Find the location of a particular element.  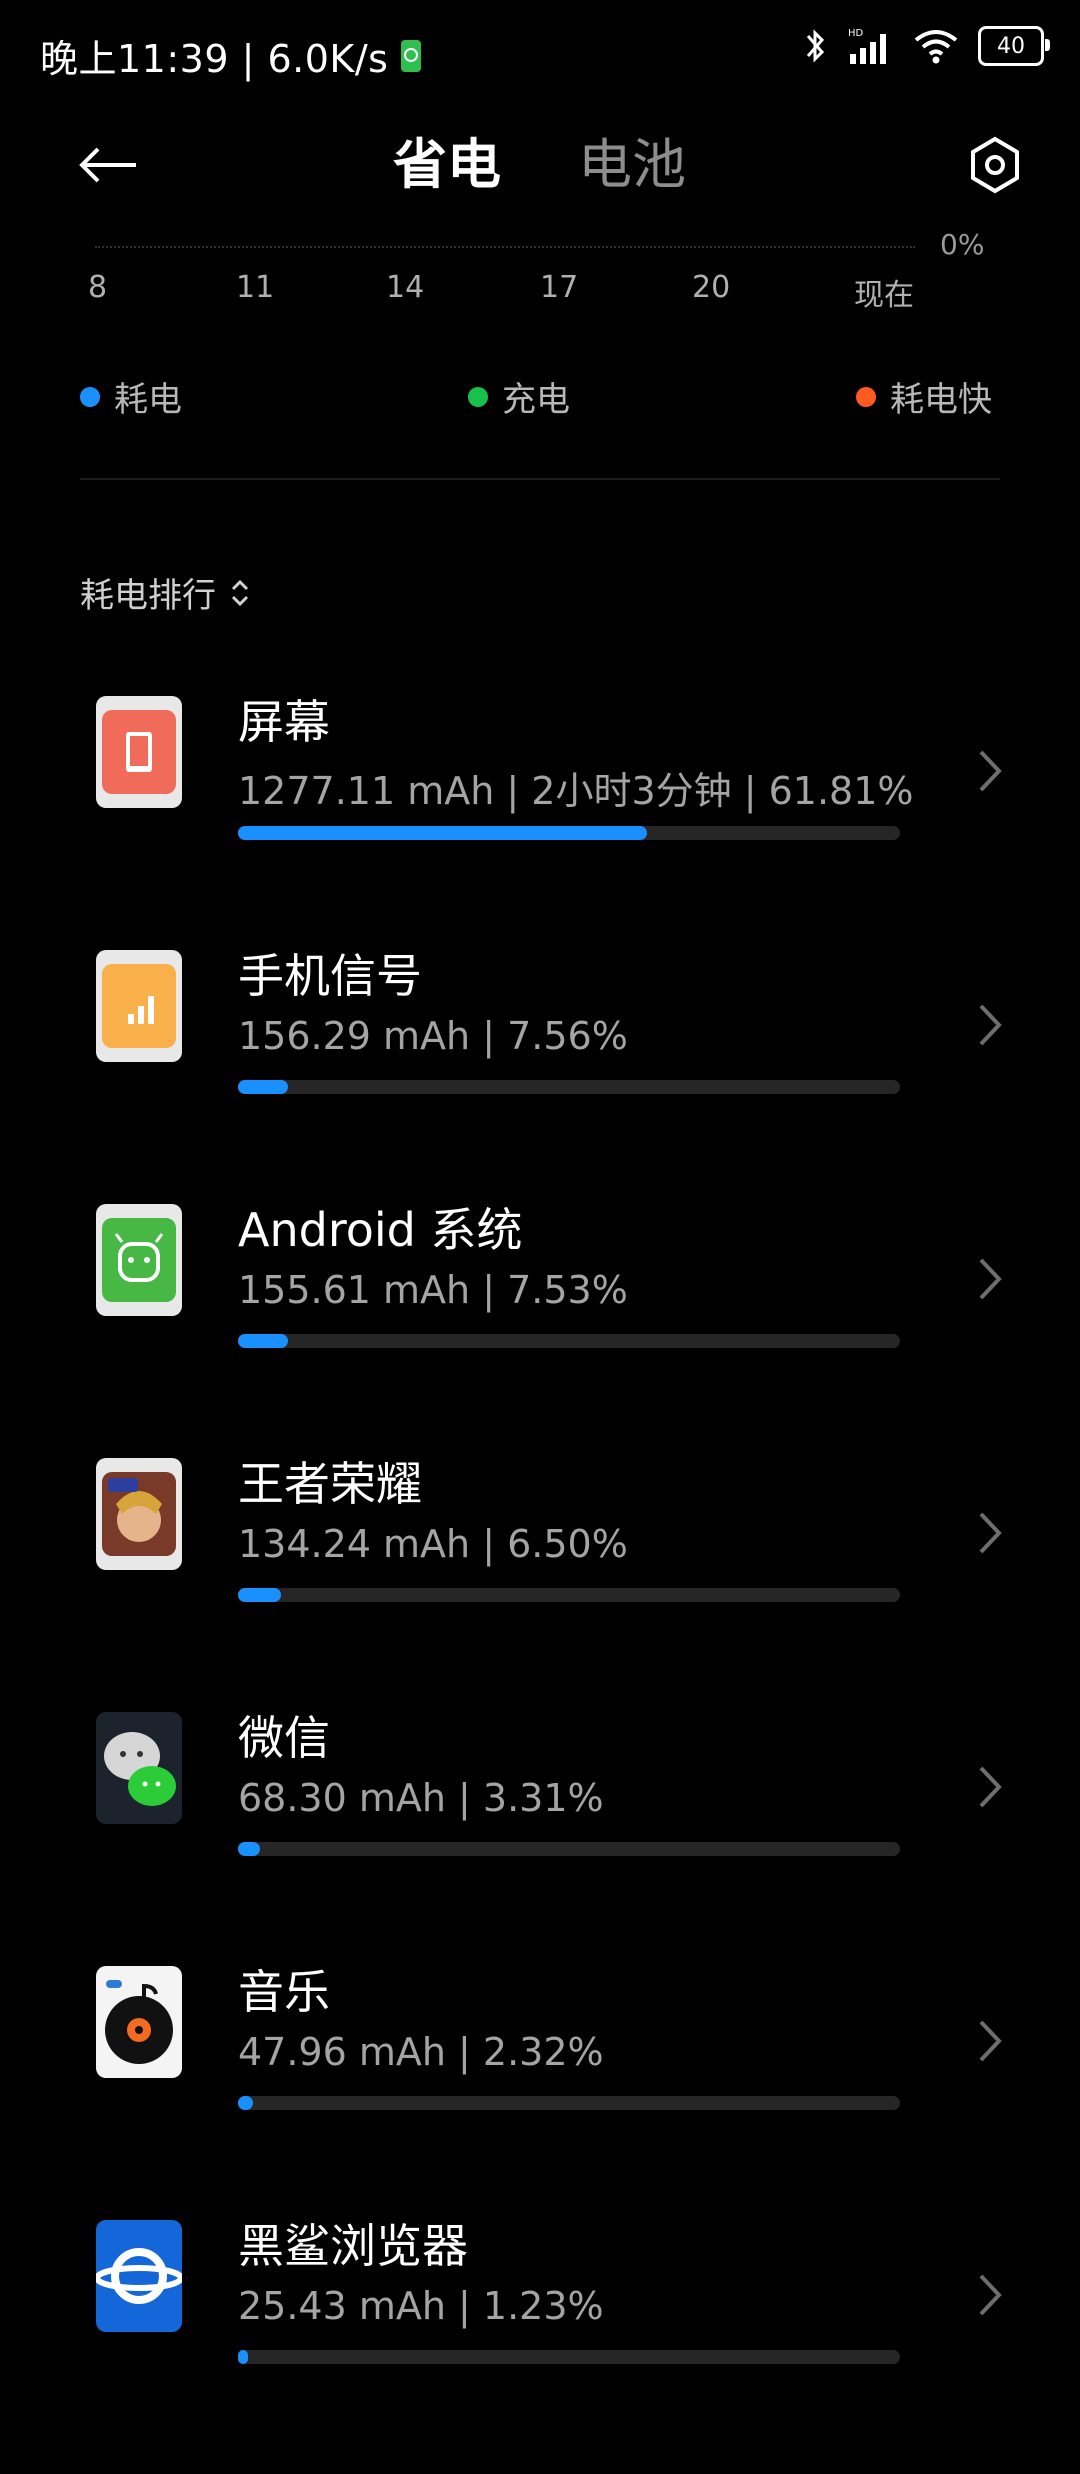

notification-app-icon is located at coordinates (411, 55).